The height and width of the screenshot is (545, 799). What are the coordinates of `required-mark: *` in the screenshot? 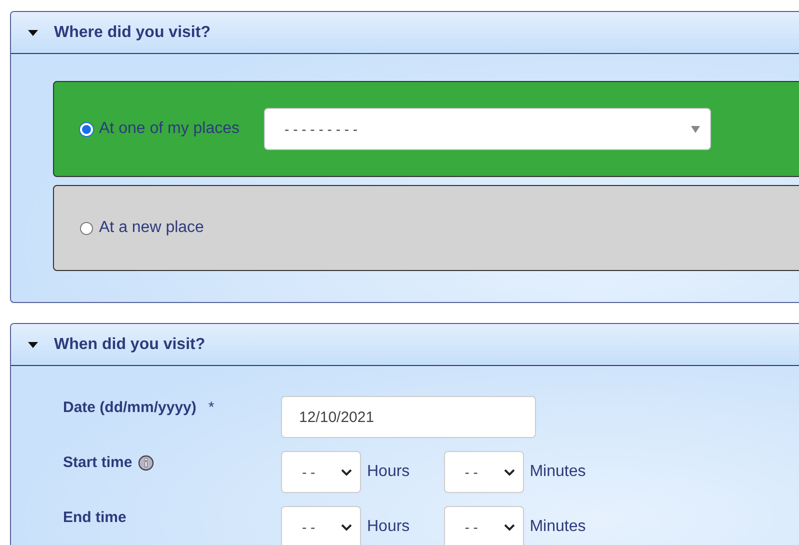 It's located at (211, 407).